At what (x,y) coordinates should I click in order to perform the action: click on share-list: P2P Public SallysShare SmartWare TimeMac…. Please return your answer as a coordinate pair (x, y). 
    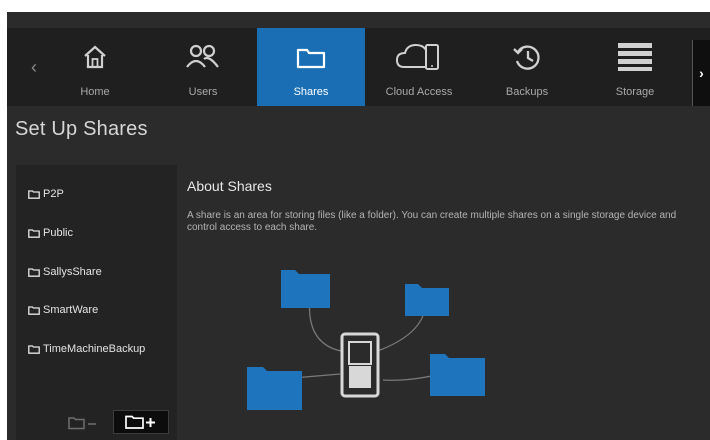
    Looking at the image, I should click on (96, 302).